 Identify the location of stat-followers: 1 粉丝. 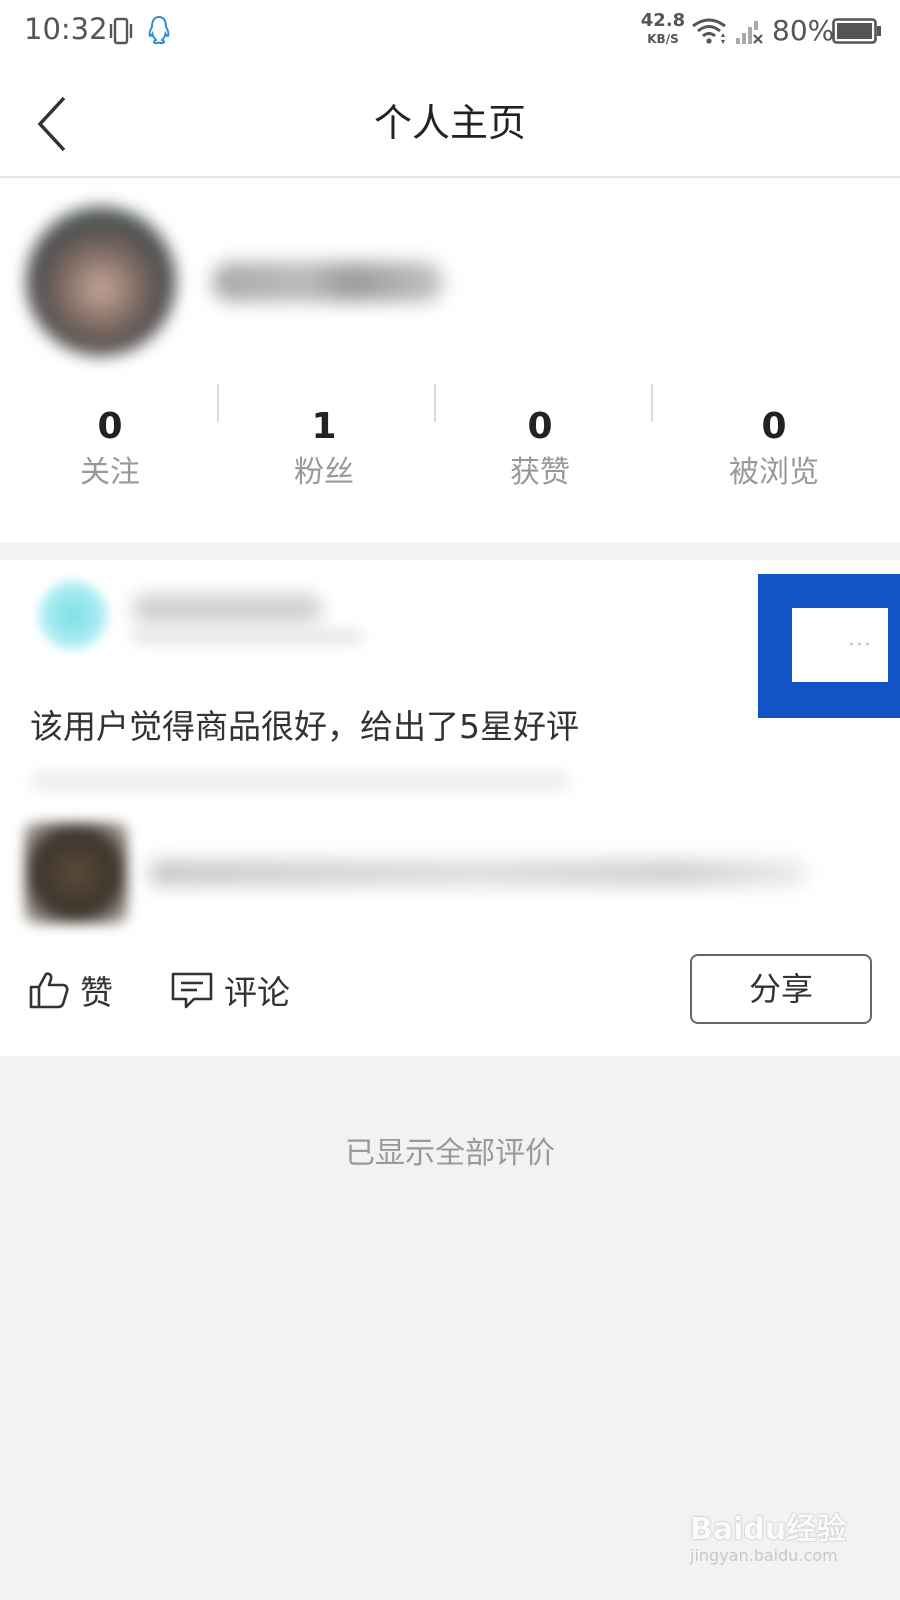
(324, 449).